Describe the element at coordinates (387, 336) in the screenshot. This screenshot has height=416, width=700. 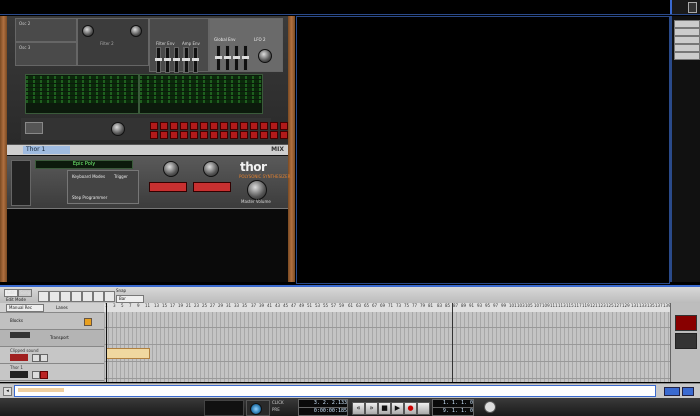
I see `lane-transport` at that location.